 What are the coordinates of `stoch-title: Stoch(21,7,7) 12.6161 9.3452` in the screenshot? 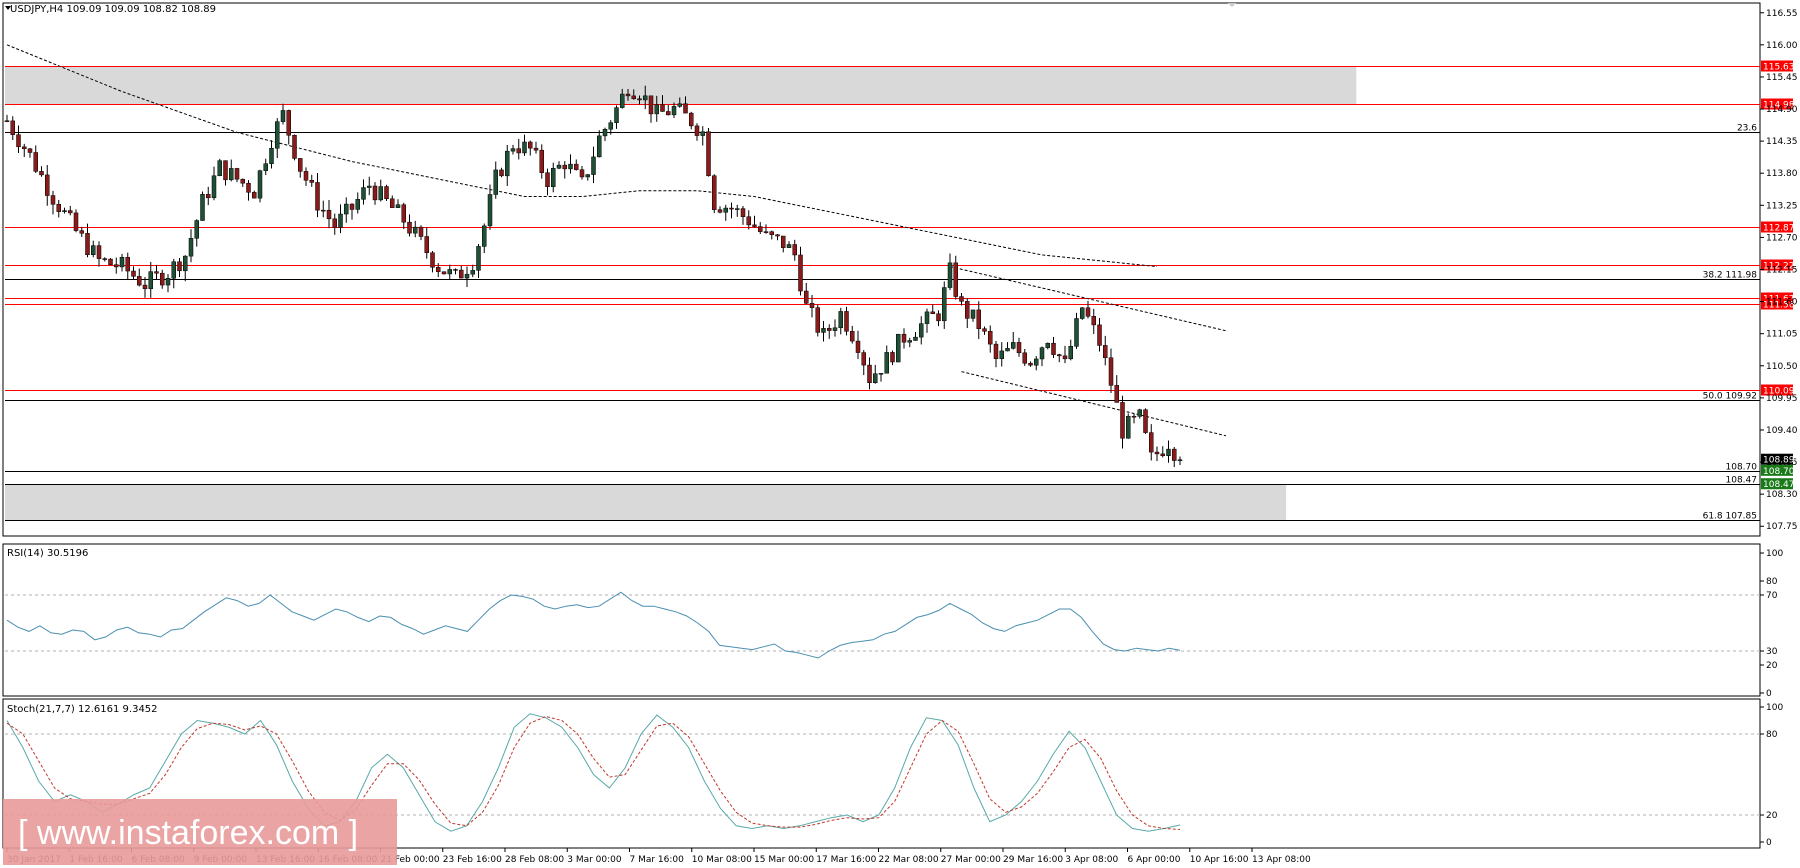 It's located at (82, 709).